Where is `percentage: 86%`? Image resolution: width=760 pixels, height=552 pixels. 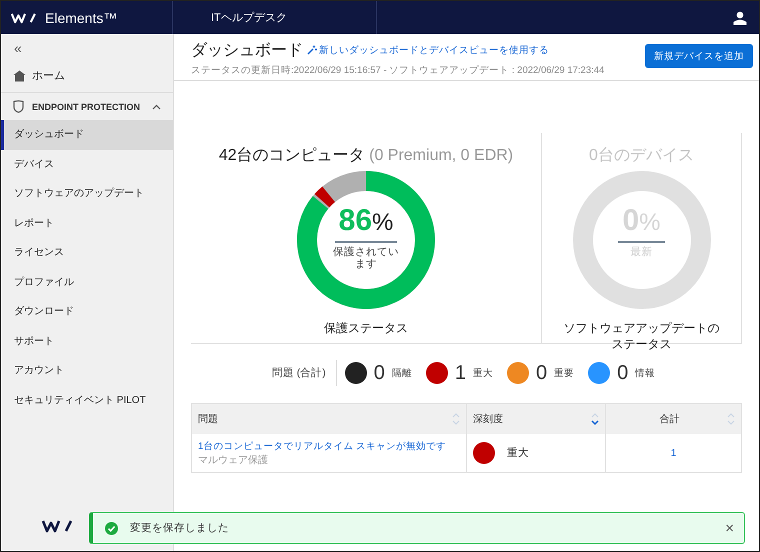 percentage: 86% is located at coordinates (366, 224).